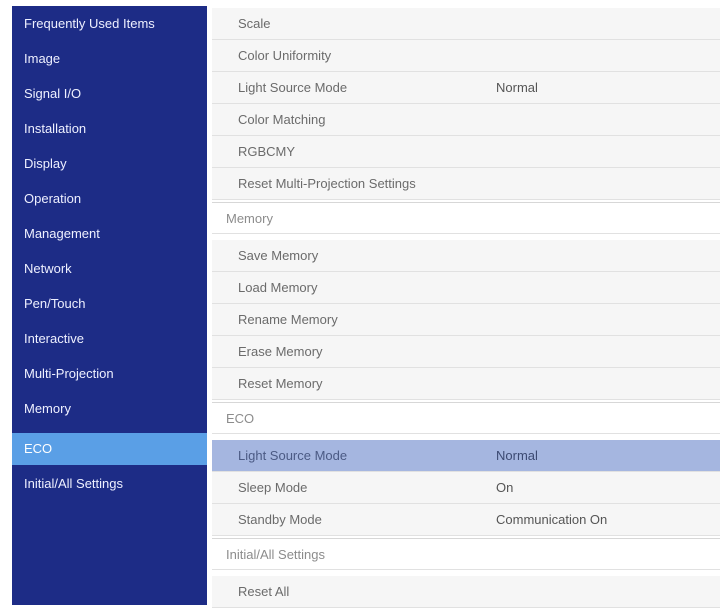  I want to click on menu-row-sleep-mode: Sleep Mode On, so click(466, 488).